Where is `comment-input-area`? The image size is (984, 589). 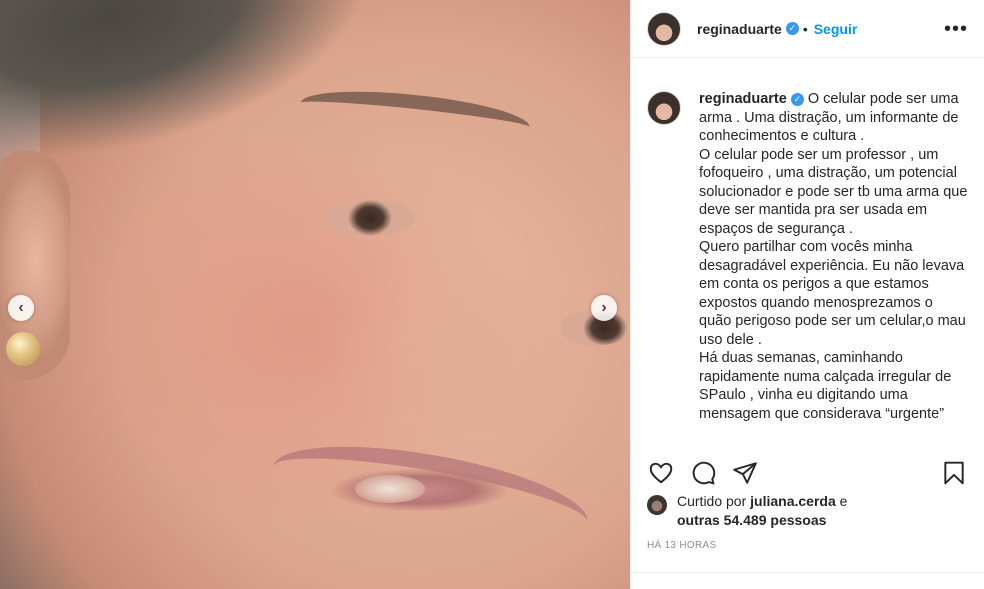
comment-input-area is located at coordinates (807, 580).